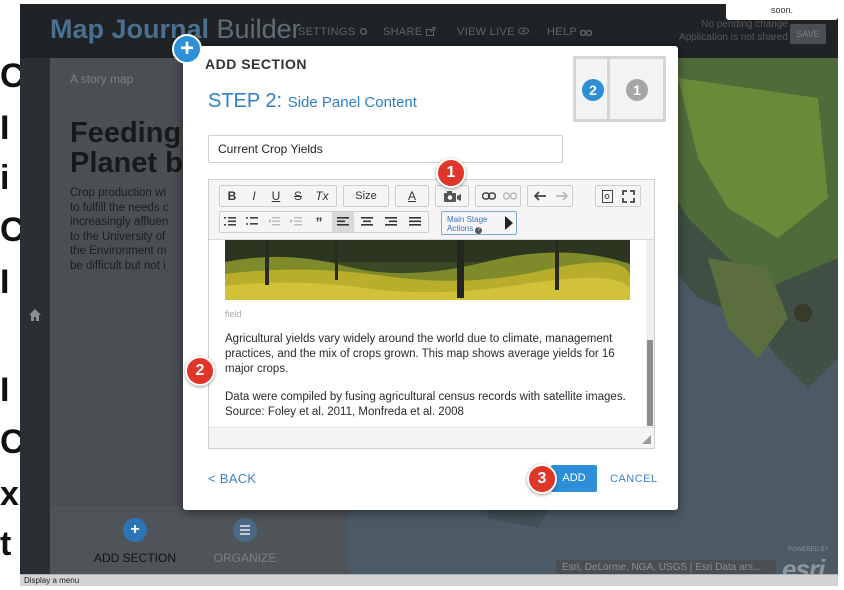 The image size is (844, 590). Describe the element at coordinates (135, 530) in the screenshot. I see `add-icon: +` at that location.